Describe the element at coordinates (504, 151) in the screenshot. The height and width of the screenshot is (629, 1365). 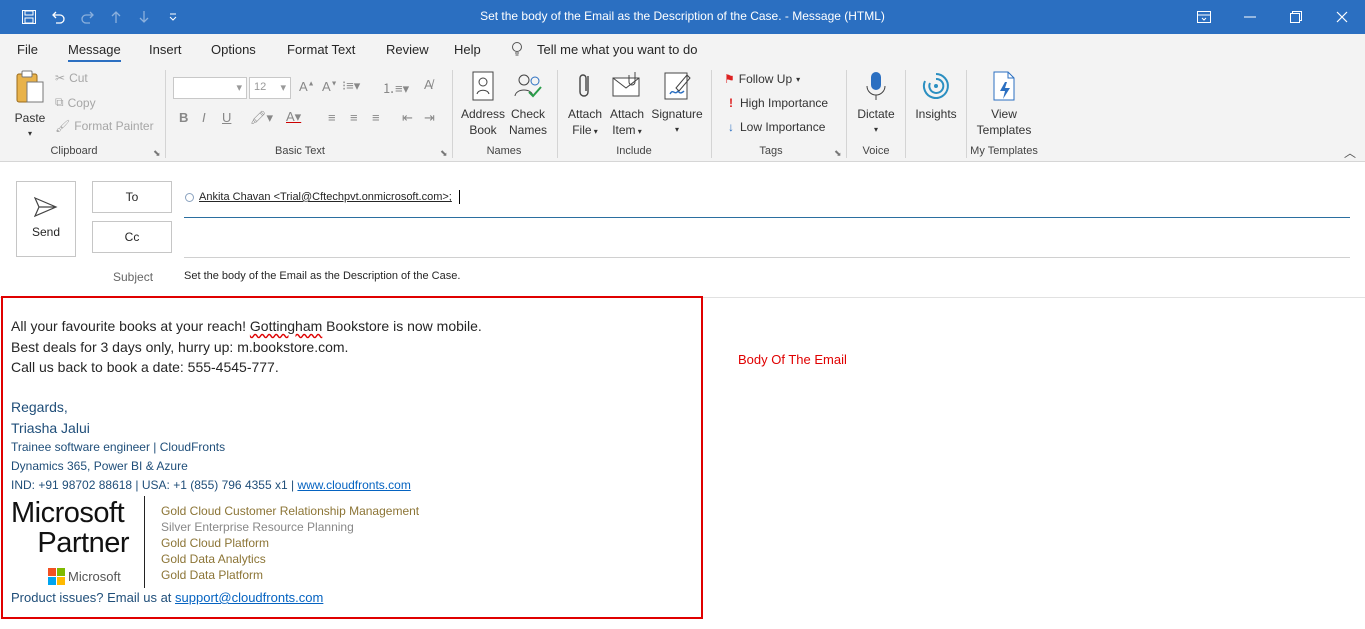
I see `names-group-label: Names` at that location.